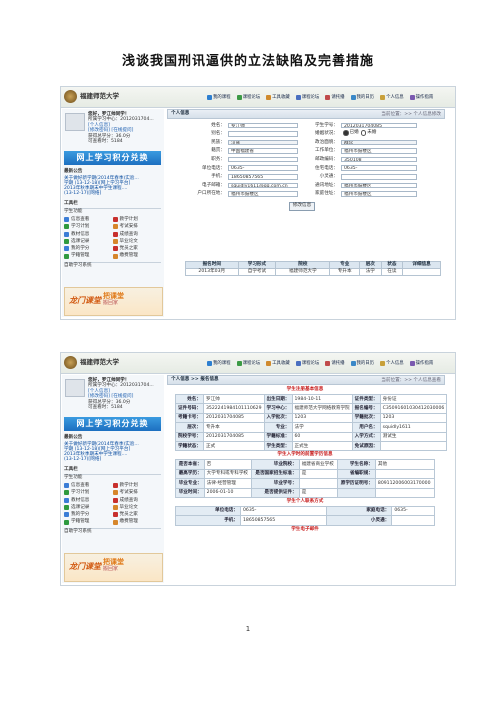 This screenshot has height=702, width=496. What do you see at coordinates (233, 436) in the screenshot?
I see `info-value: 2012031704085` at bounding box center [233, 436].